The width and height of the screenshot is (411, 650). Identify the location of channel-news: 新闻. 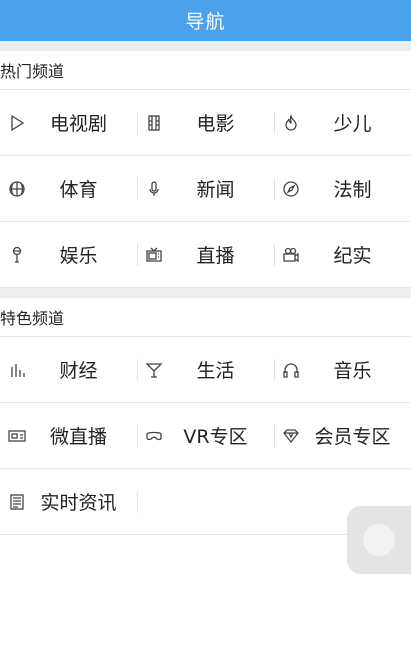
(205, 188).